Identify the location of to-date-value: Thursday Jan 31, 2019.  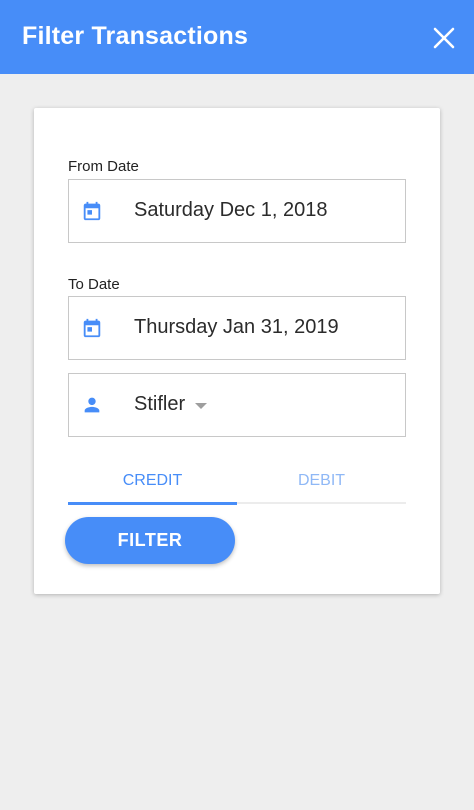
(236, 327).